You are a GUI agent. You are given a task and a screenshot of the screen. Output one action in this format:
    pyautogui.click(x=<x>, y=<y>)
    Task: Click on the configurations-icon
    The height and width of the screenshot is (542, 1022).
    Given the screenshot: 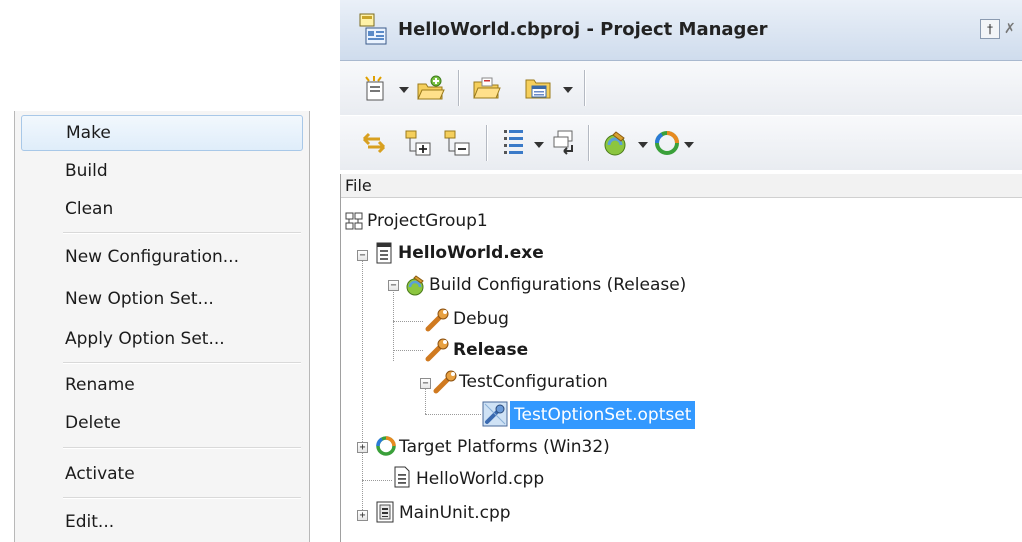 What is the action you would take?
    pyautogui.click(x=564, y=145)
    